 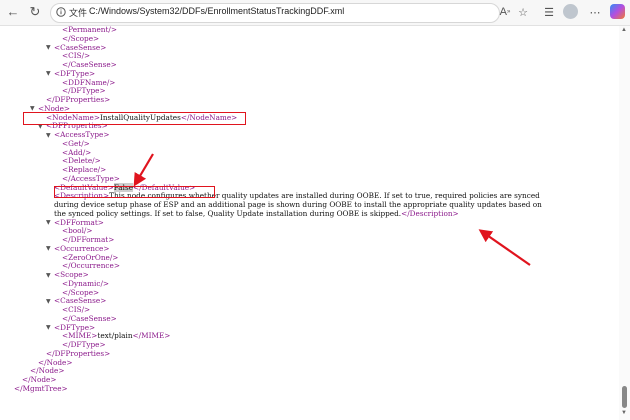 I want to click on favorite-star-icon: ☆, so click(x=523, y=12).